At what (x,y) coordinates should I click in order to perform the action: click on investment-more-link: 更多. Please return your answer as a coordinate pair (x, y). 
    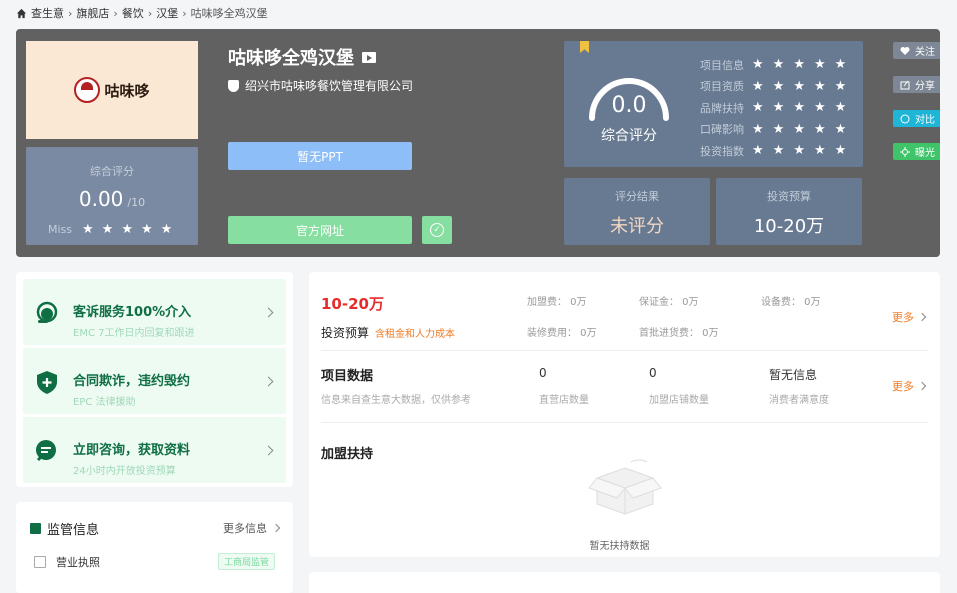
    Looking at the image, I should click on (909, 317).